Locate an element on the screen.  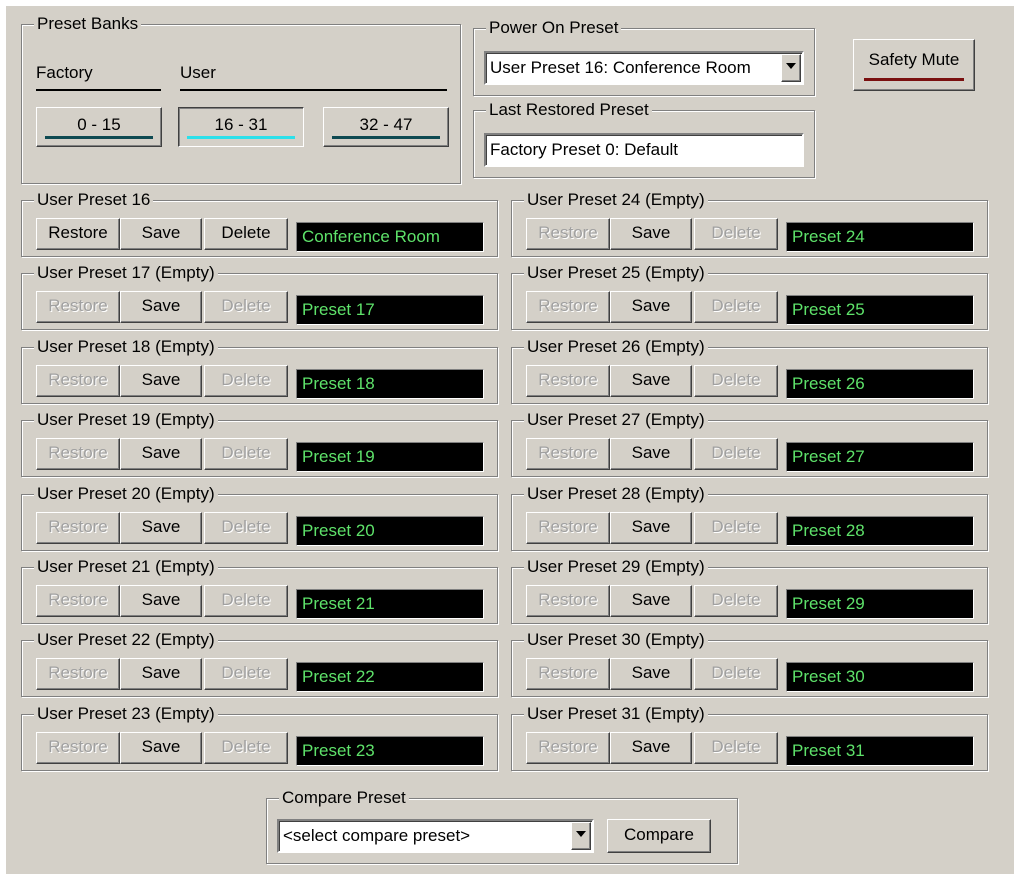
bank-button-16-31: 16 - 31 is located at coordinates (241, 127).